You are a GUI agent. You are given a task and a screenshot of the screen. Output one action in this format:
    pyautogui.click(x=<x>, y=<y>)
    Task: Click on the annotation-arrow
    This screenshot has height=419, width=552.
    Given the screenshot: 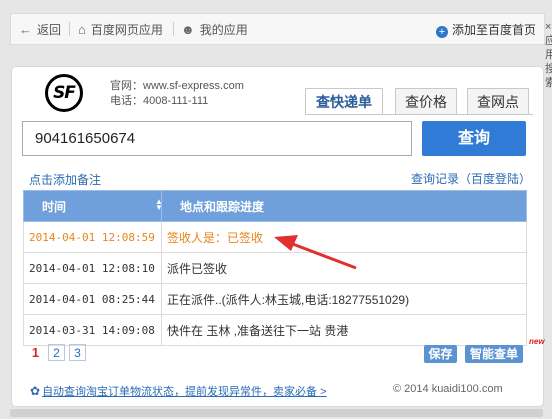 What is the action you would take?
    pyautogui.click(x=315, y=252)
    